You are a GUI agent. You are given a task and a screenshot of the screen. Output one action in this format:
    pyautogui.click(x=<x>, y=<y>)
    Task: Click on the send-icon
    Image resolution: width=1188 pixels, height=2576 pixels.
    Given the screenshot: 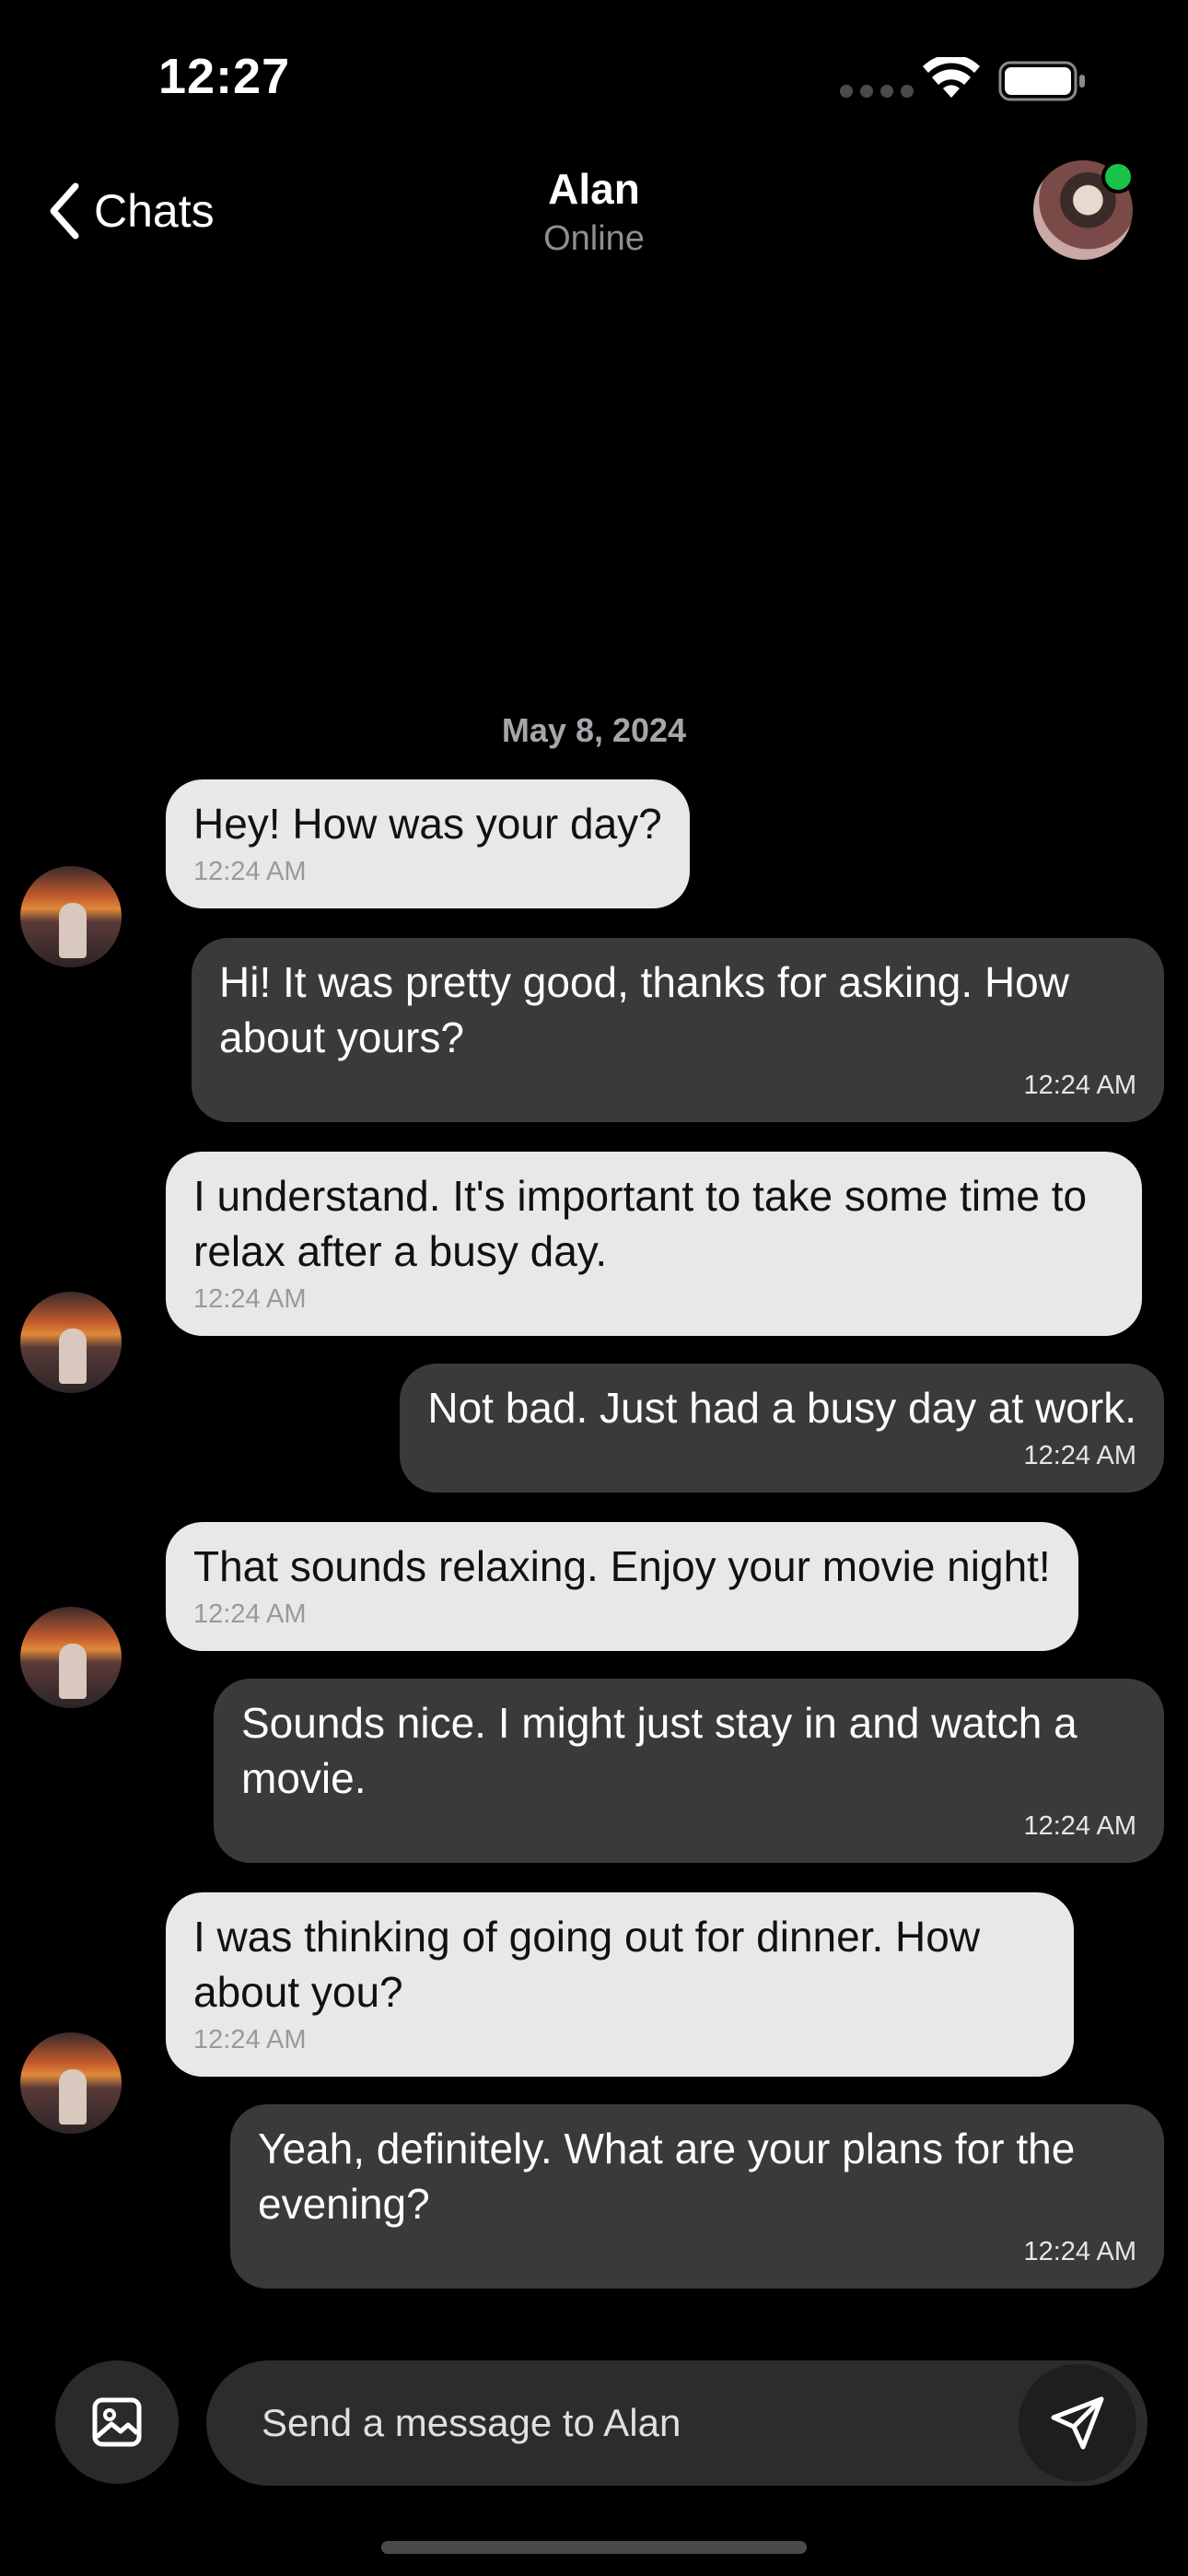 What is the action you would take?
    pyautogui.click(x=1077, y=2423)
    